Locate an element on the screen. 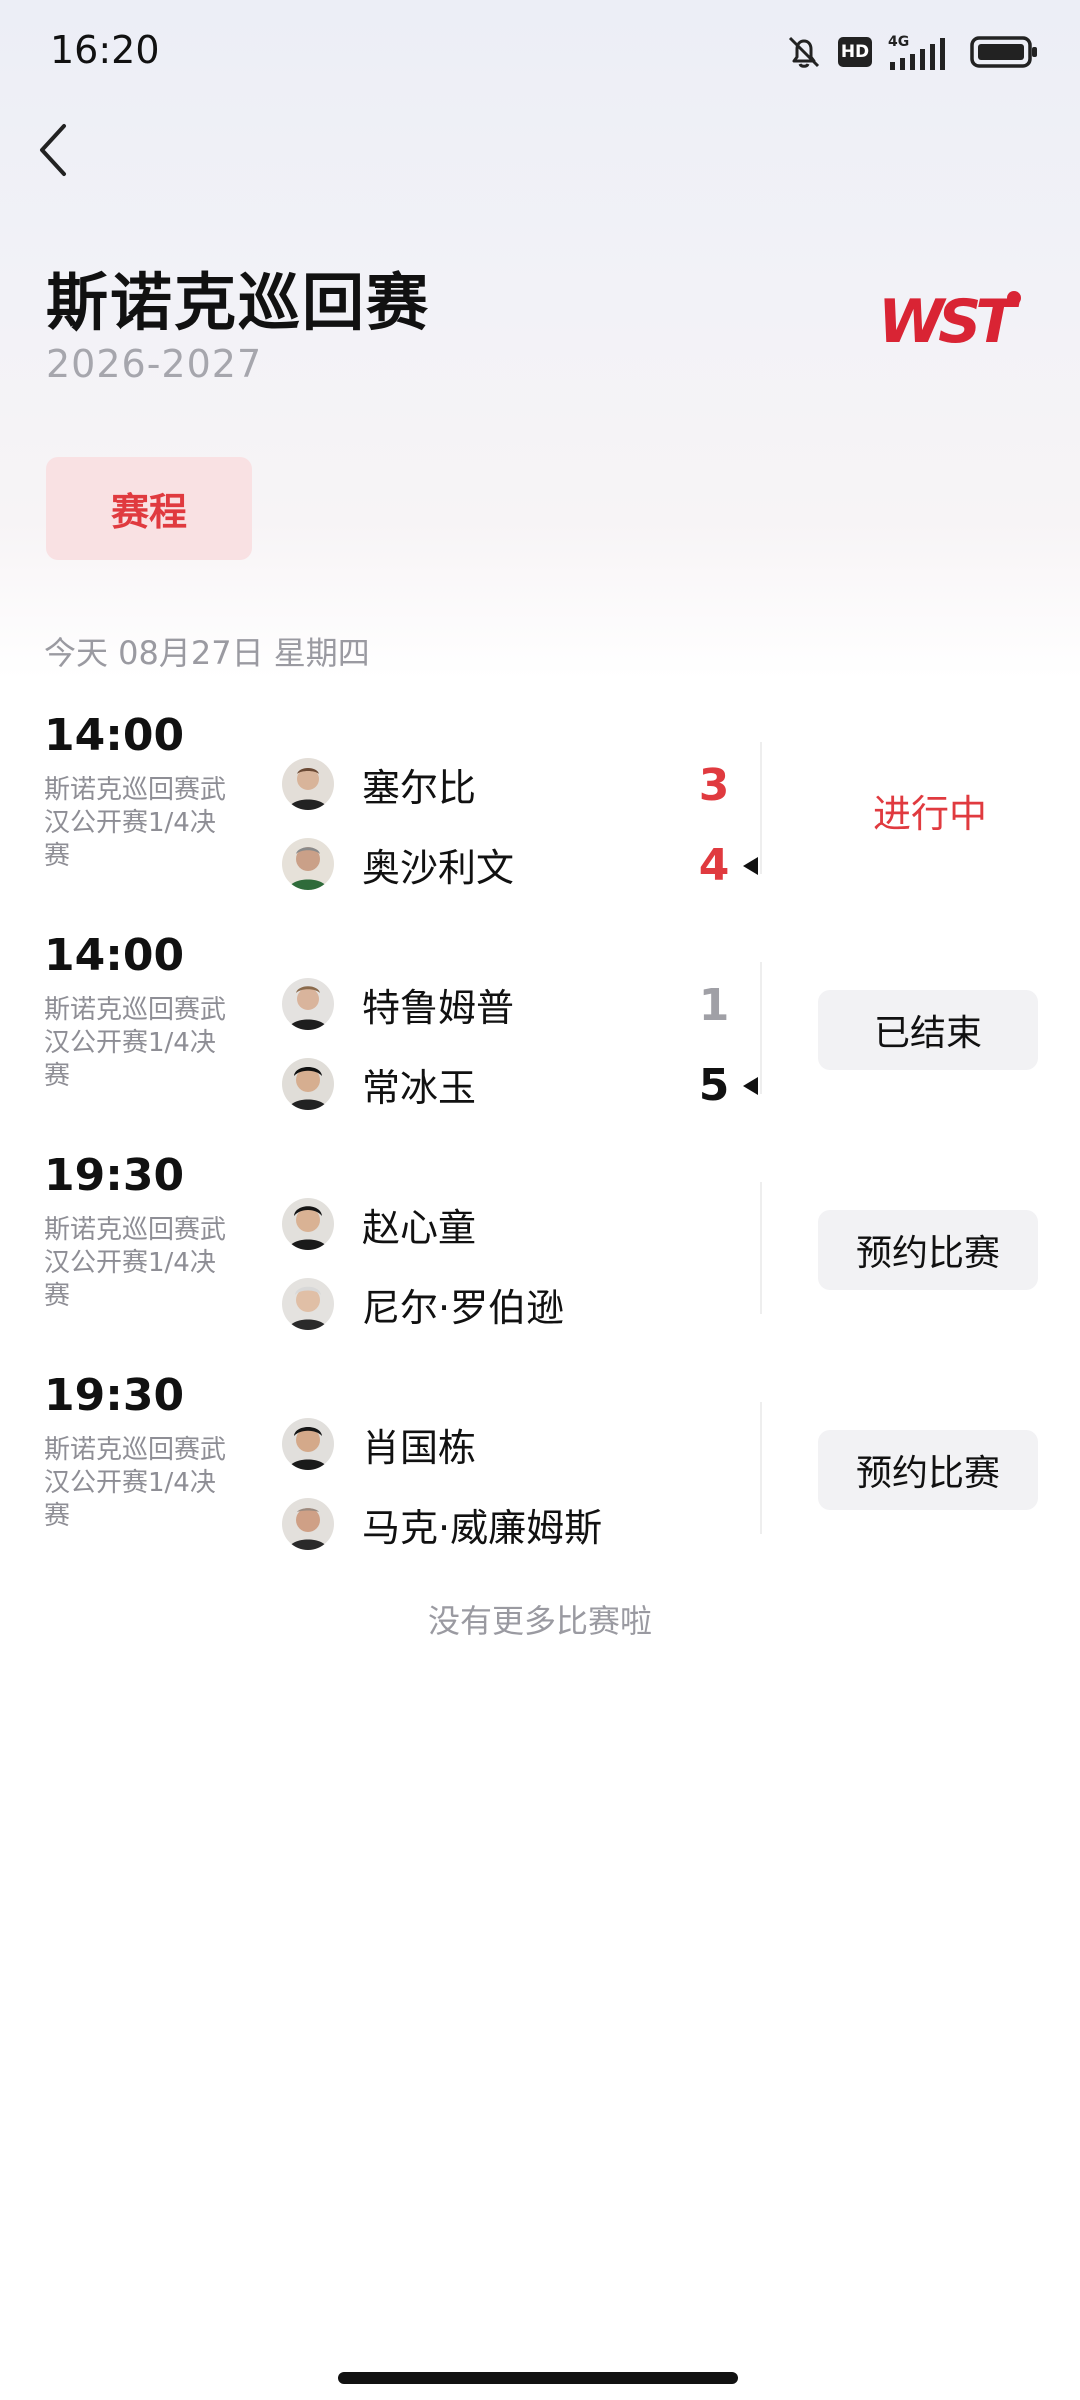 The height and width of the screenshot is (2400, 1080). player-row: 尼尔·罗伯逊 is located at coordinates (532, 1304).